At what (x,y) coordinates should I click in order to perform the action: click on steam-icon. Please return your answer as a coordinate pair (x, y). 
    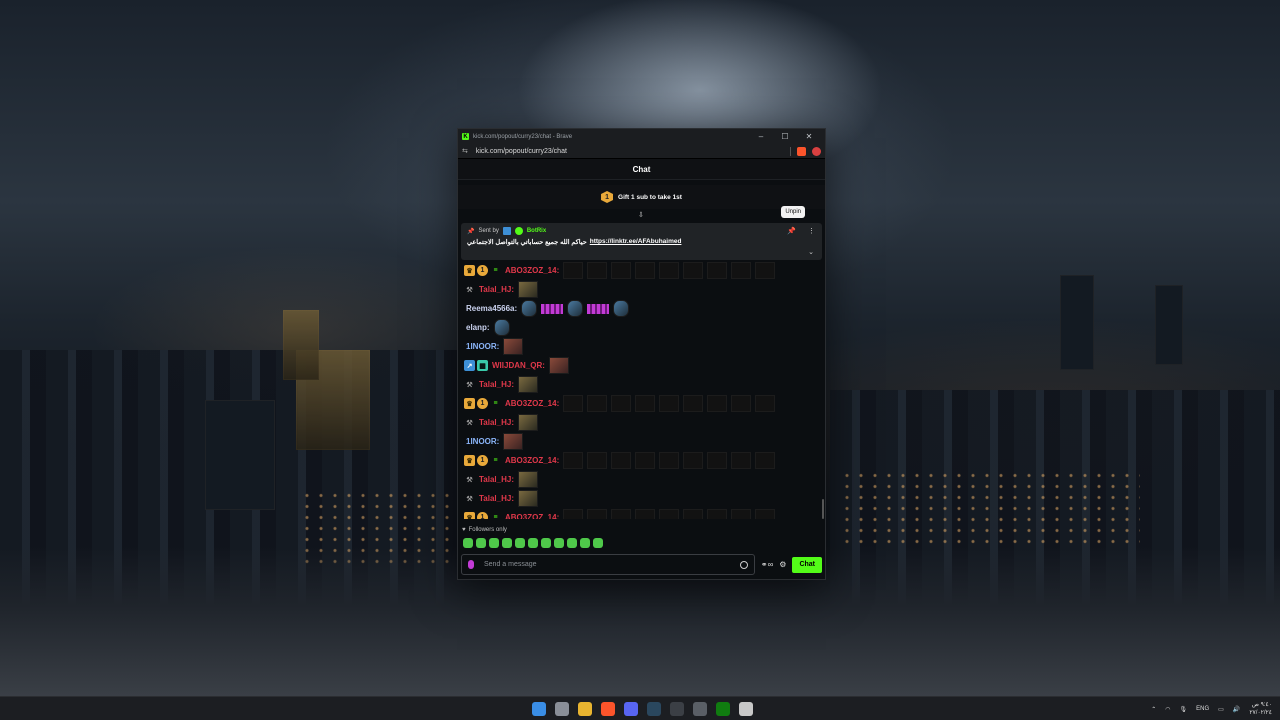
    Looking at the image, I should click on (654, 709).